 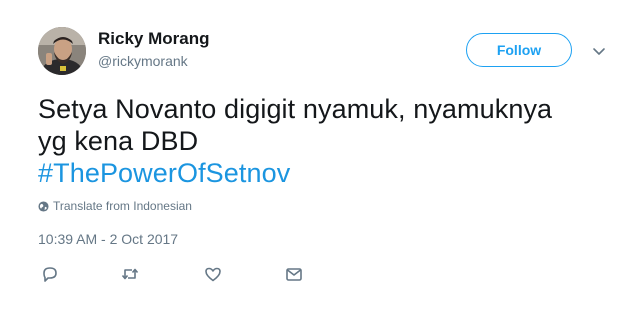 I want to click on tweet-timestamp: 10:39 AM - 2 Oct 2017, so click(x=108, y=239).